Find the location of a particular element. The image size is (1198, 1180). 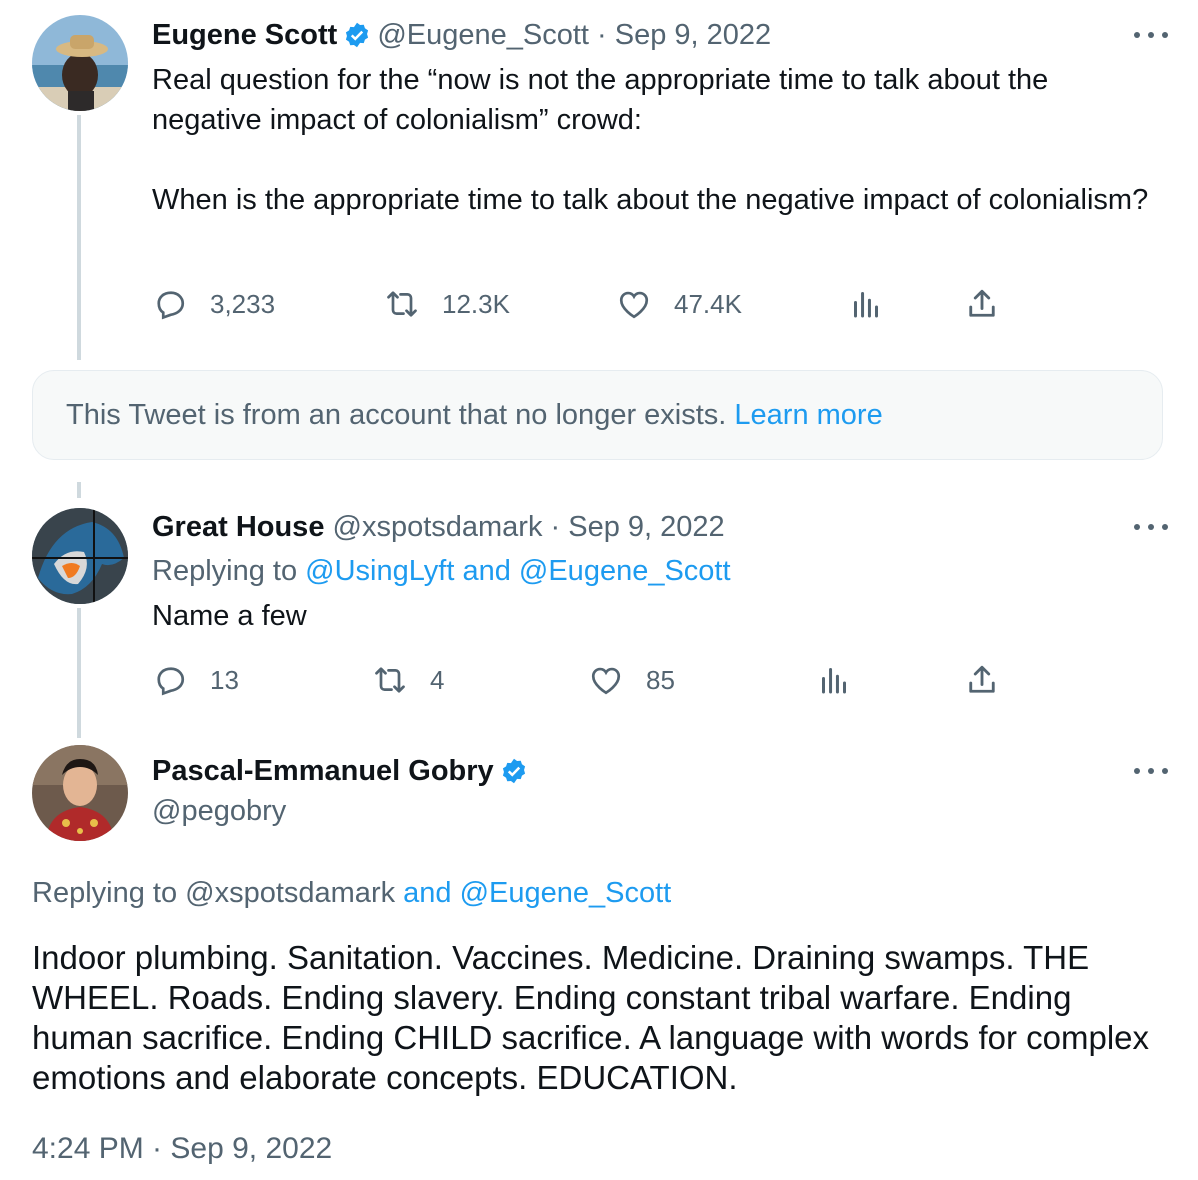

author-name: Eugene Scott is located at coordinates (244, 35).